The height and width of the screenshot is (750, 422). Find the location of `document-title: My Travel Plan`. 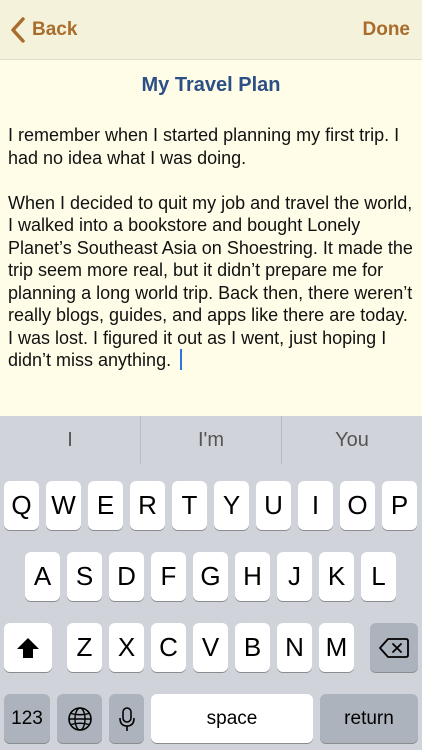

document-title: My Travel Plan is located at coordinates (211, 85).